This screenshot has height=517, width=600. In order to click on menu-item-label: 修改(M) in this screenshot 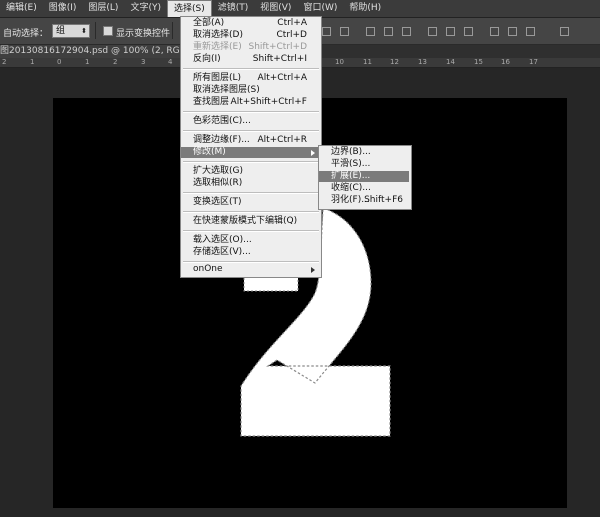, I will do `click(209, 152)`.